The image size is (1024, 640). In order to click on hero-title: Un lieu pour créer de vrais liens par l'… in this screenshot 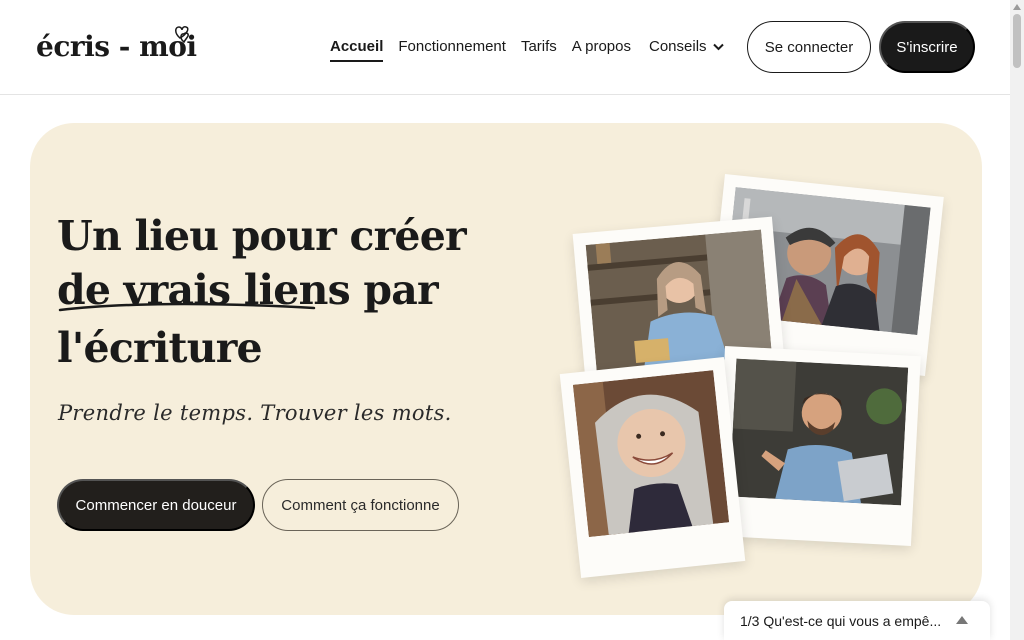, I will do `click(267, 292)`.